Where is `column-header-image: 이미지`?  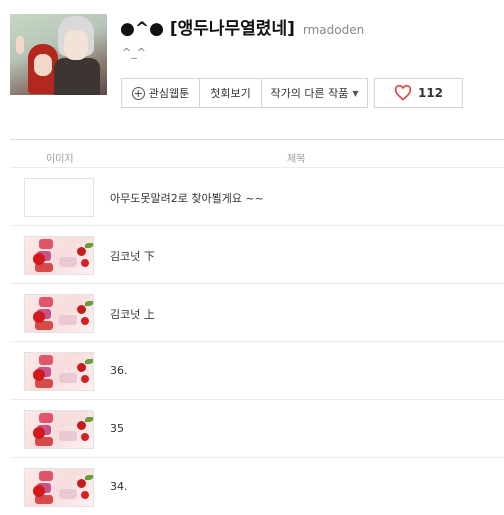 column-header-image: 이미지 is located at coordinates (60, 159).